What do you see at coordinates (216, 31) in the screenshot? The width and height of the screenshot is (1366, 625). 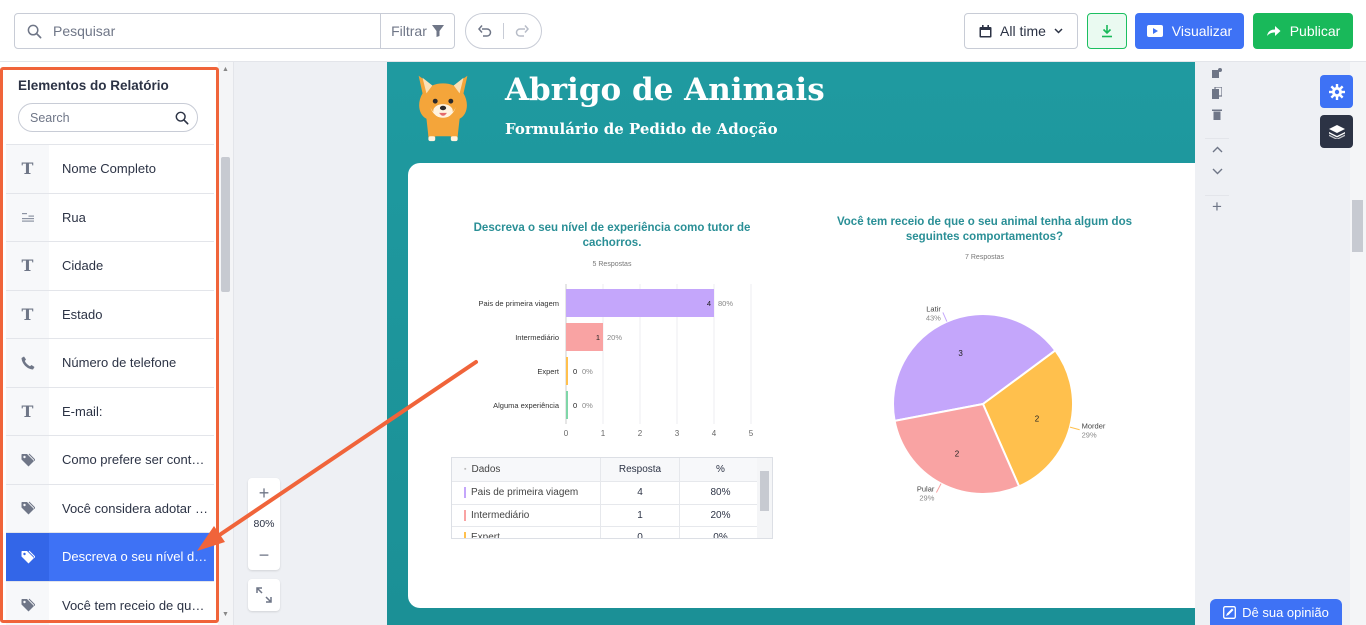 I see `search-input: Pesquisar` at bounding box center [216, 31].